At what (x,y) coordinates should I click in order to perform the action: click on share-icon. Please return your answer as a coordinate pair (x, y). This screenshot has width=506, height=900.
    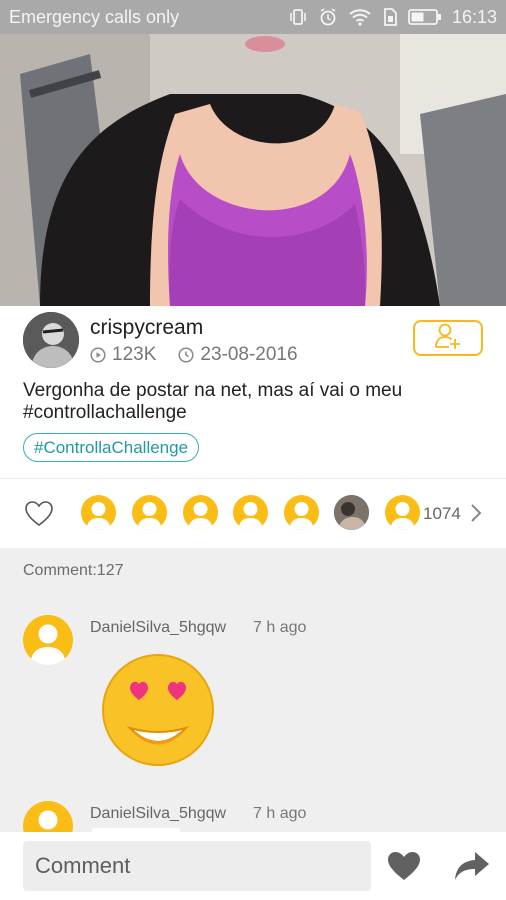
    Looking at the image, I should click on (472, 868).